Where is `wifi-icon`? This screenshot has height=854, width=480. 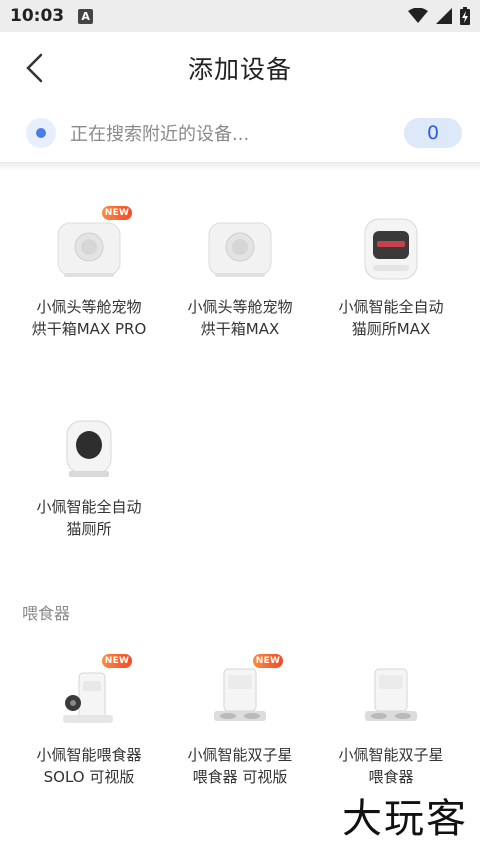
wifi-icon is located at coordinates (418, 15).